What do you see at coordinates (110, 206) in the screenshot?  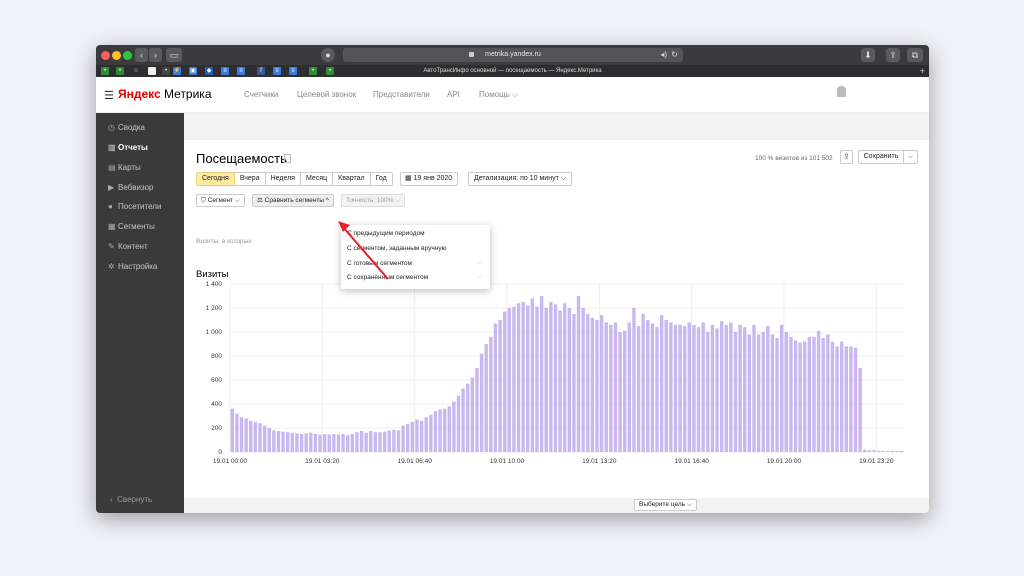 I see `person-icon: ●` at bounding box center [110, 206].